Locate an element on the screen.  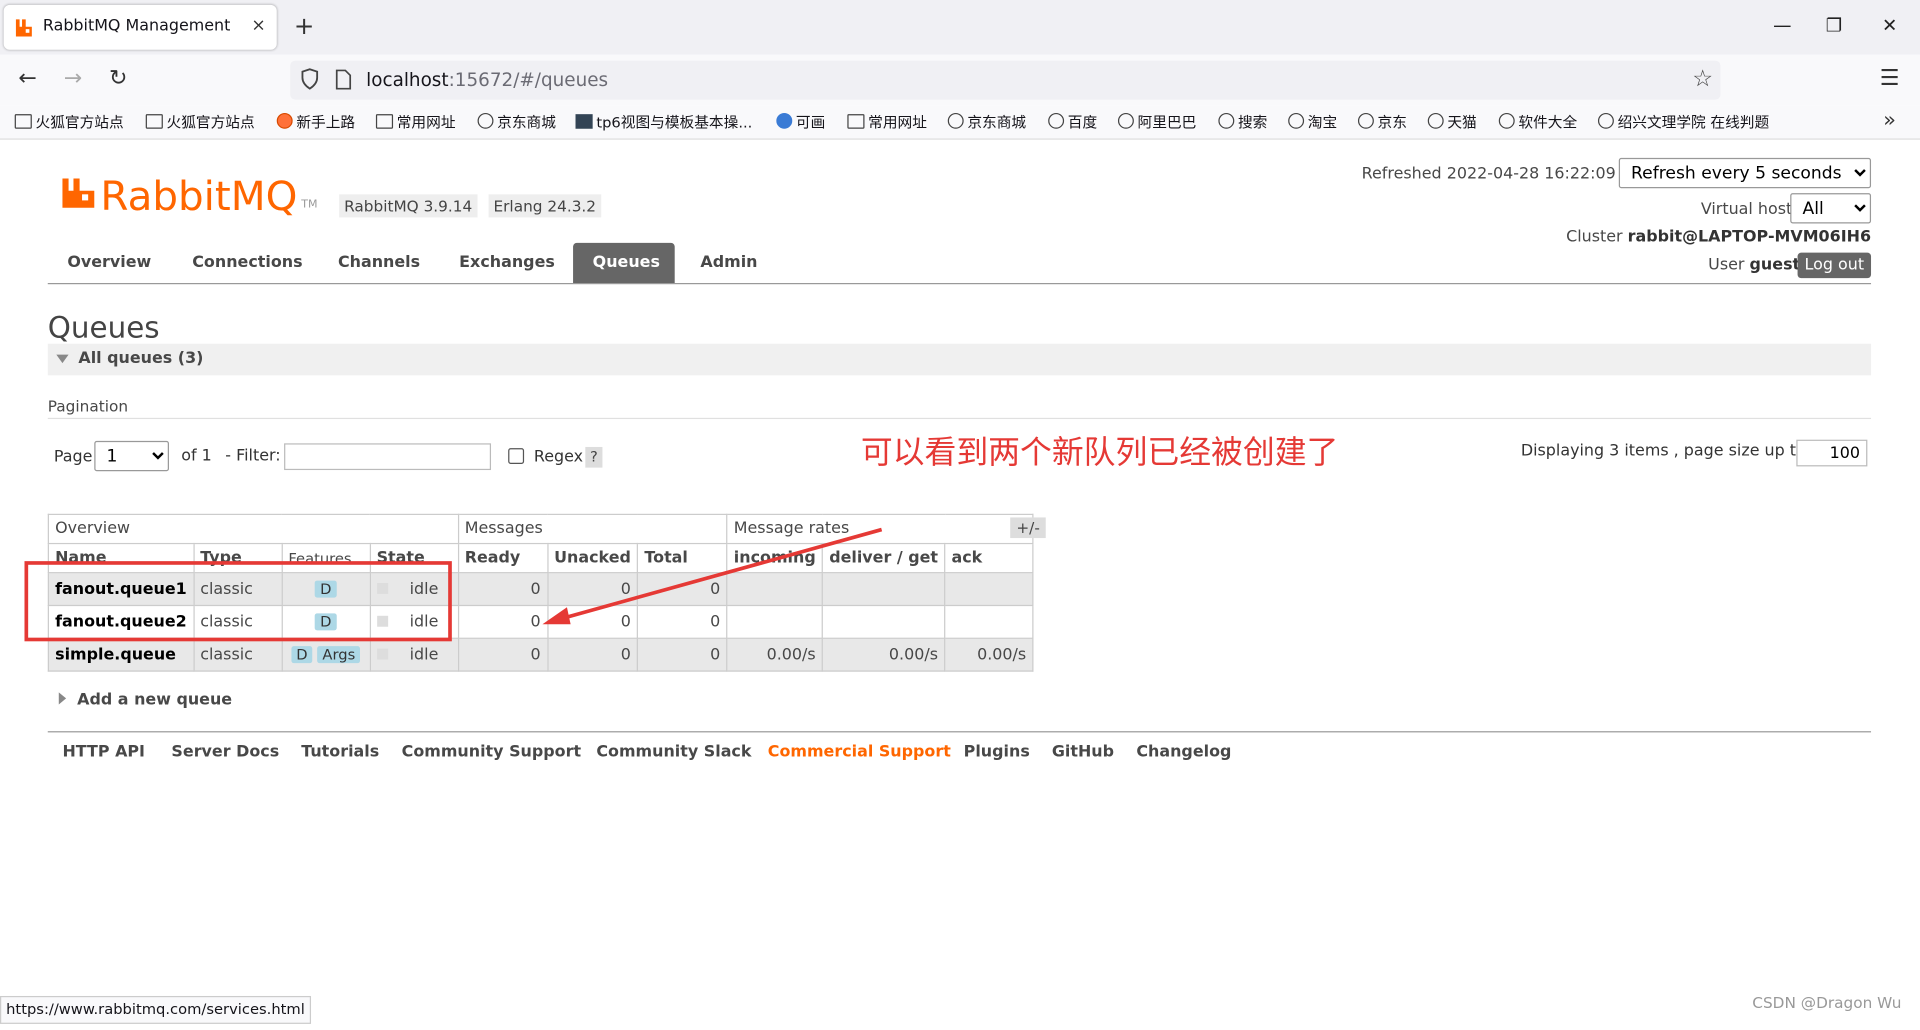
footer-link-http-api: HTTP API is located at coordinates (103, 752).